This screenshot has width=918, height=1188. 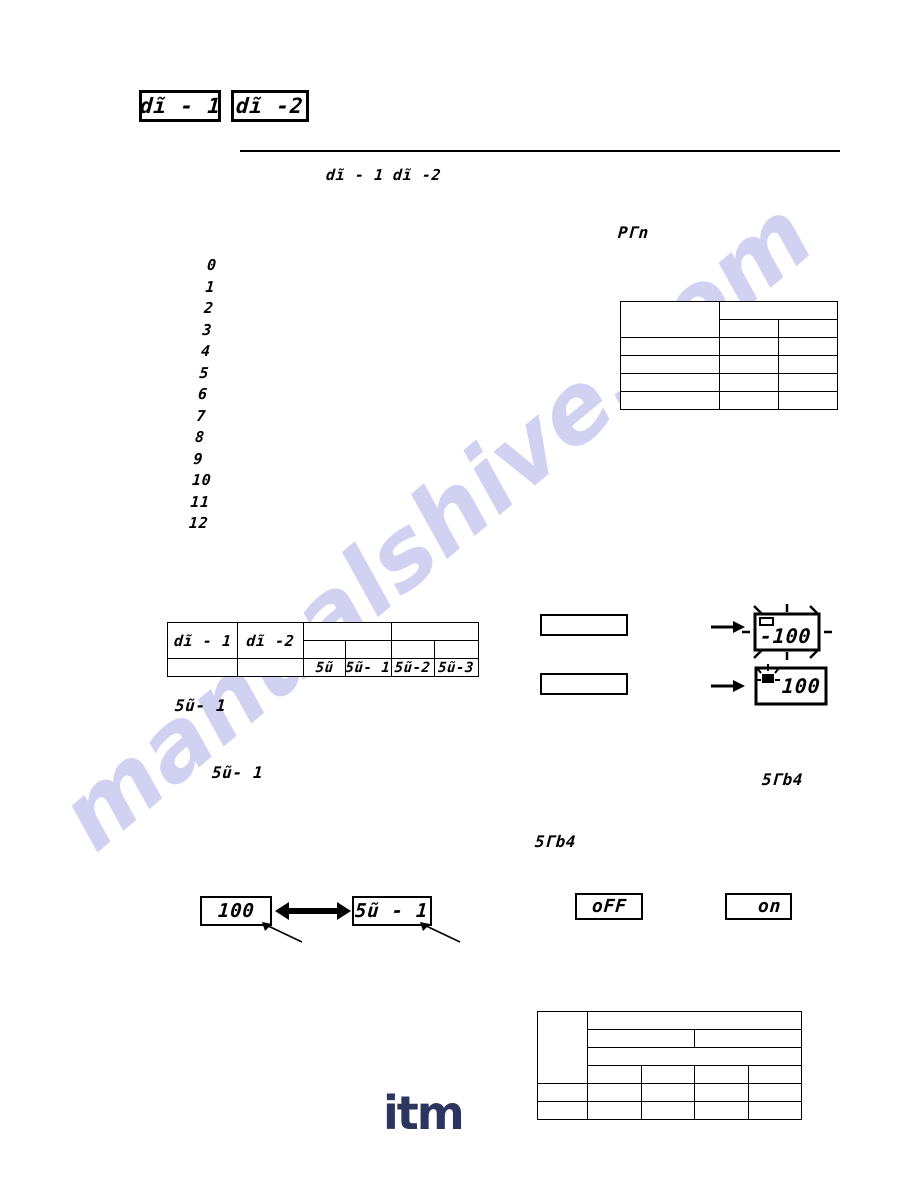 What do you see at coordinates (417, 175) in the screenshot?
I see `subheading-param-2: dĩ -2` at bounding box center [417, 175].